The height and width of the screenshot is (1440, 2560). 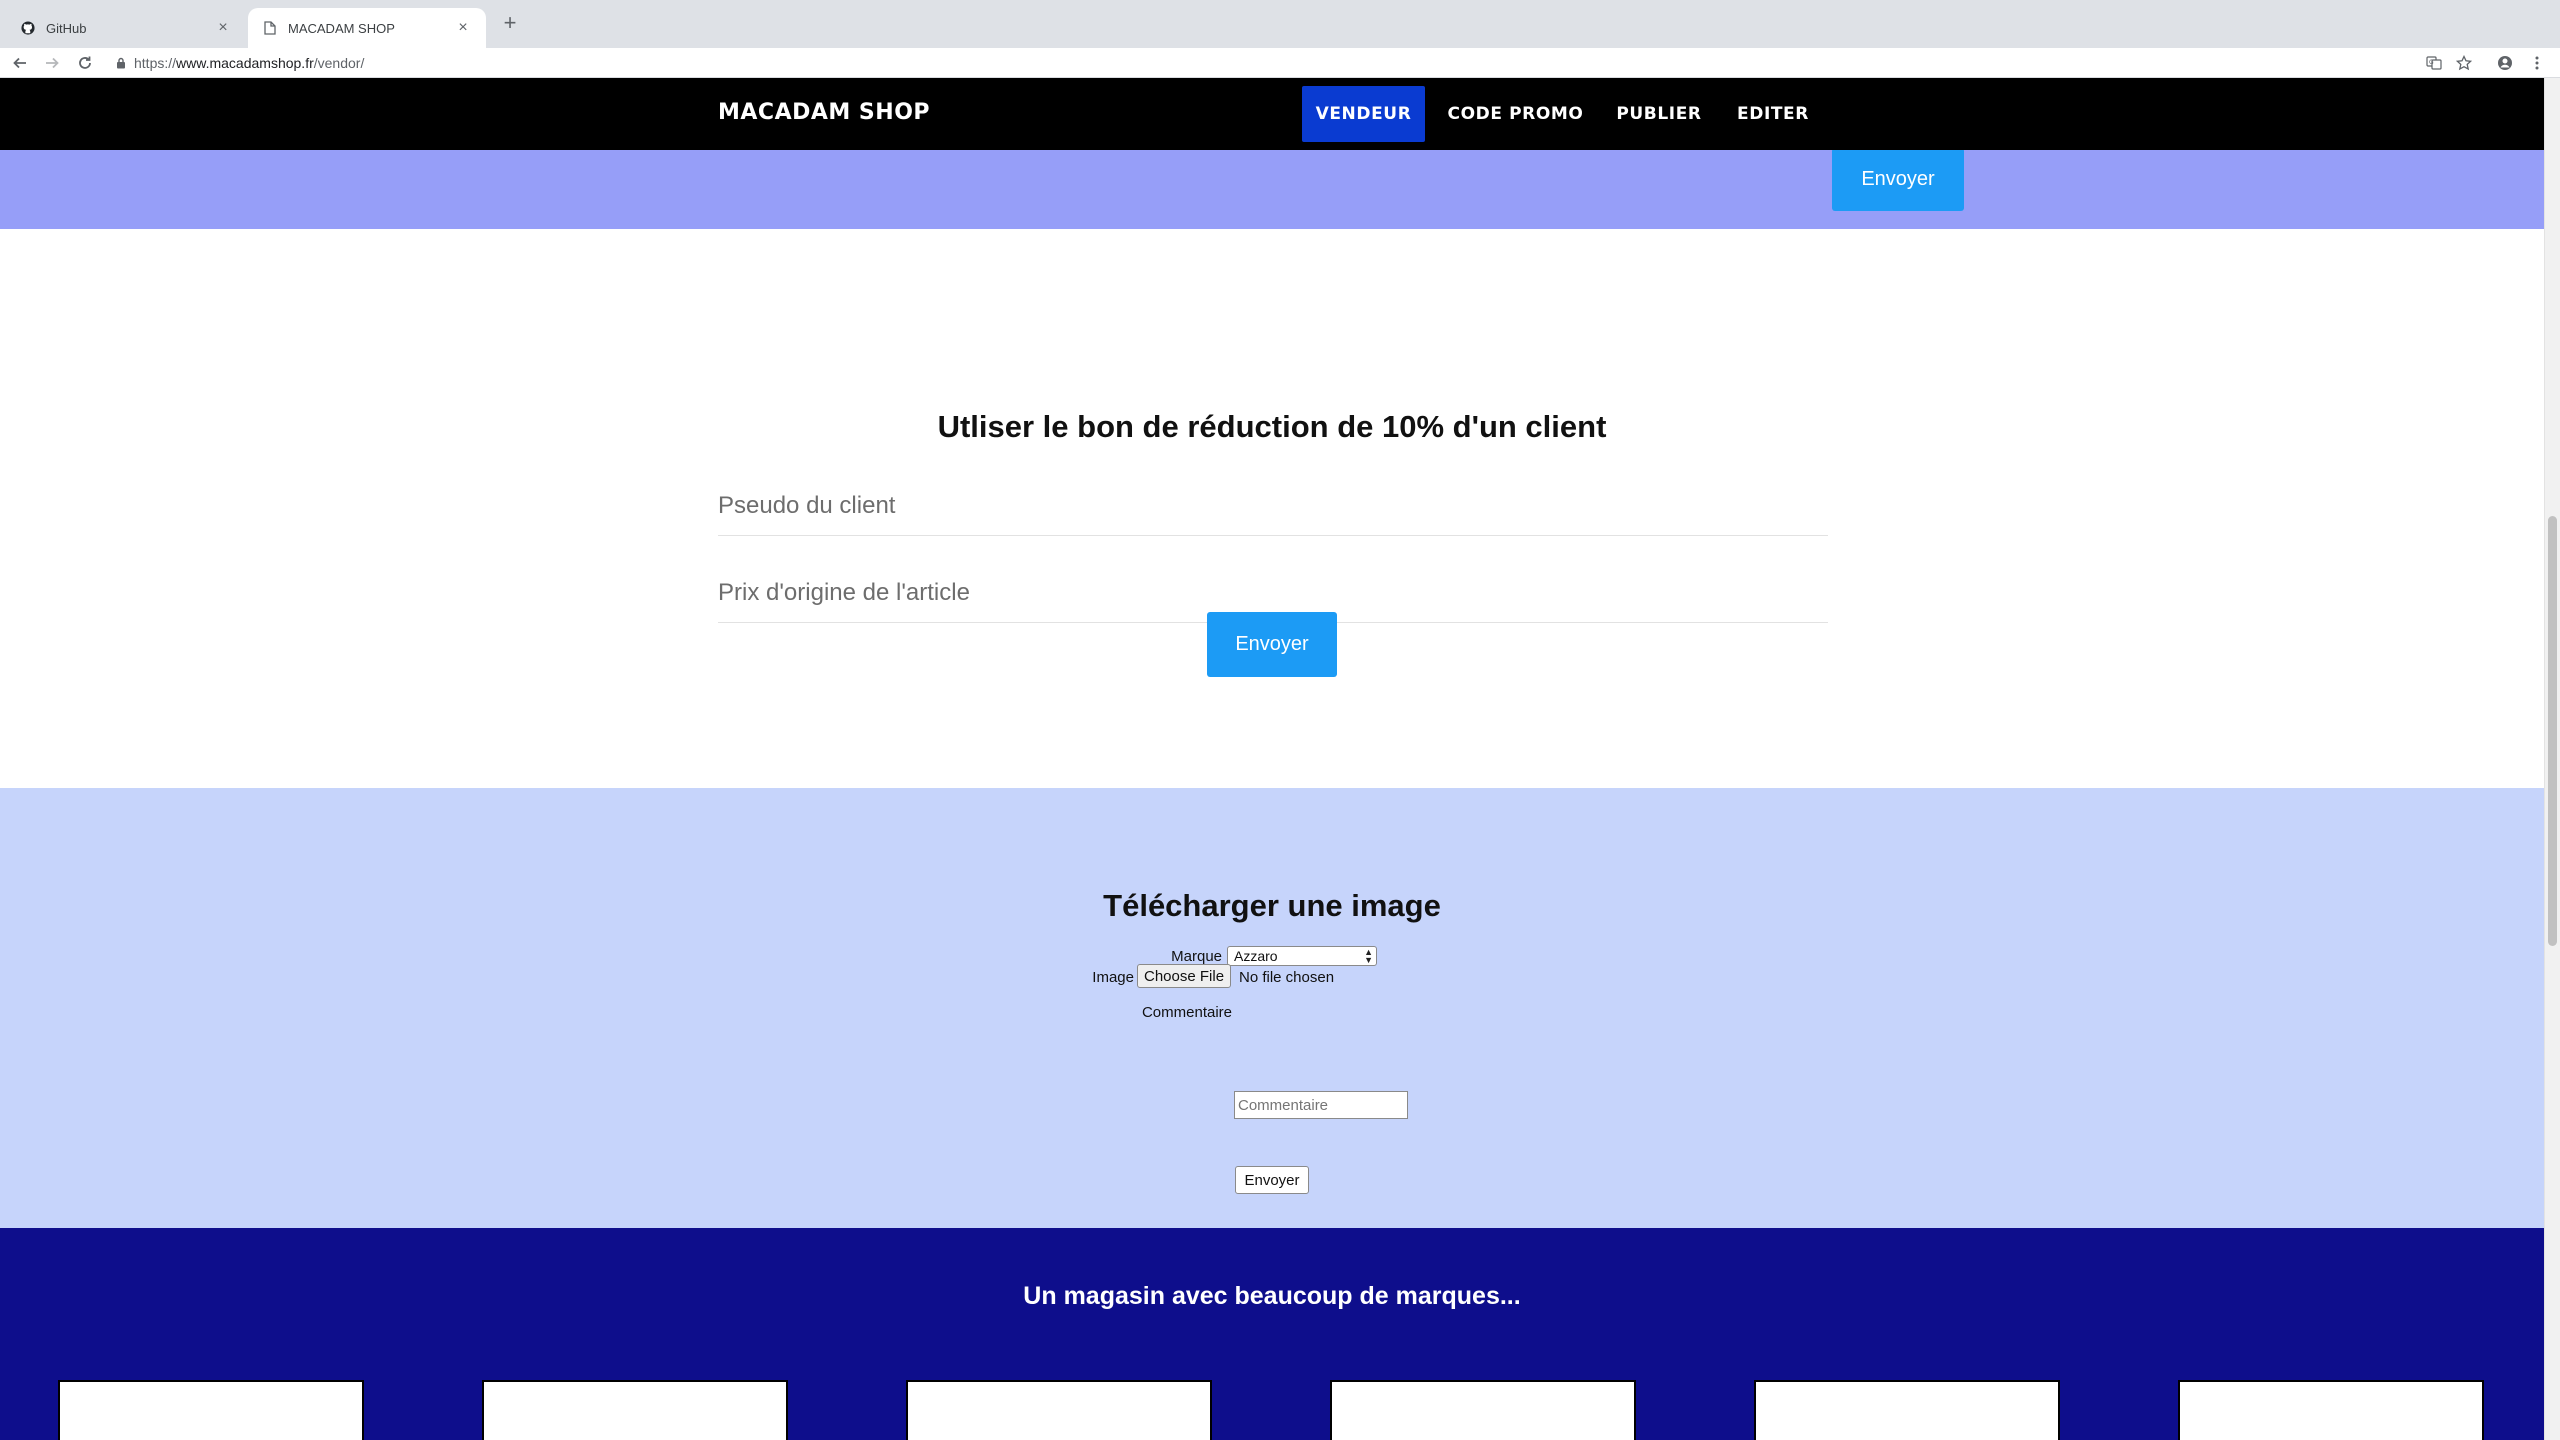 I want to click on marque-selected-value: Azzaro, so click(x=1256, y=956).